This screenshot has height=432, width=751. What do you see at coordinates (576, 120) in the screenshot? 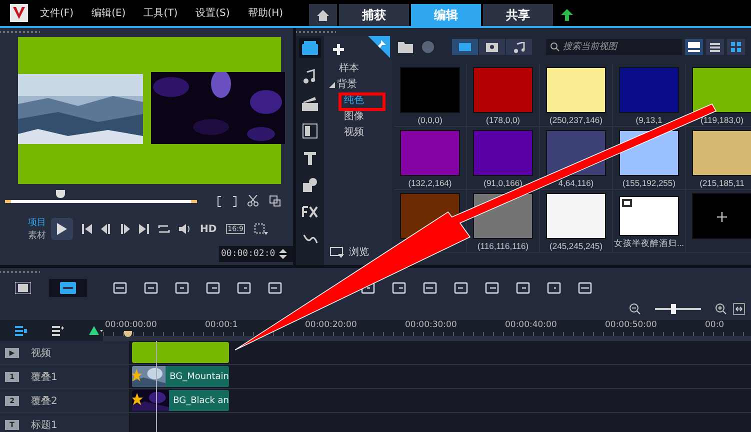
I see `swatch-label: (250,237,146)` at bounding box center [576, 120].